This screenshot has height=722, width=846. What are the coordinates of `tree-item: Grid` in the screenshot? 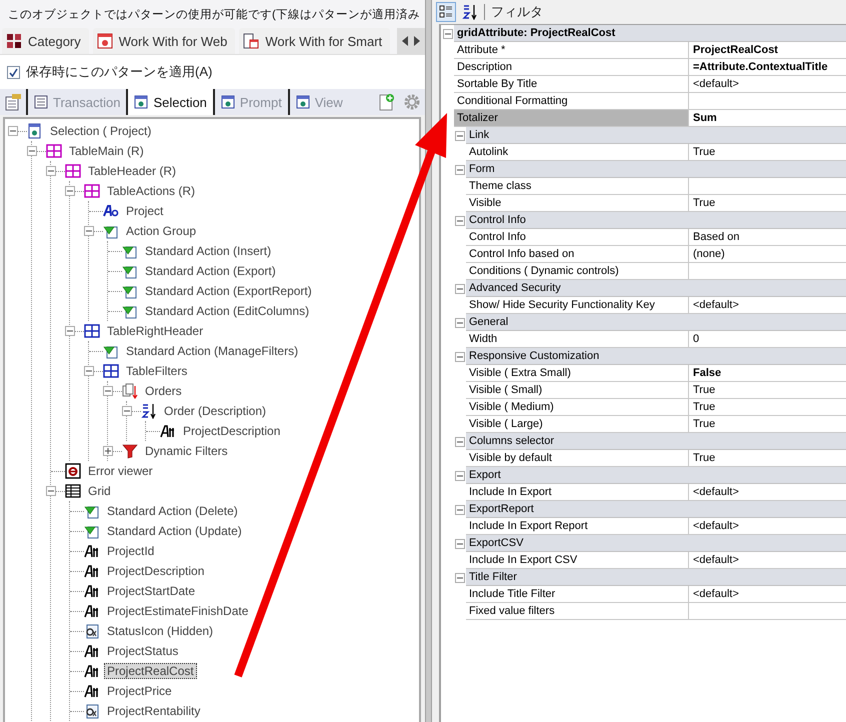 It's located at (99, 491).